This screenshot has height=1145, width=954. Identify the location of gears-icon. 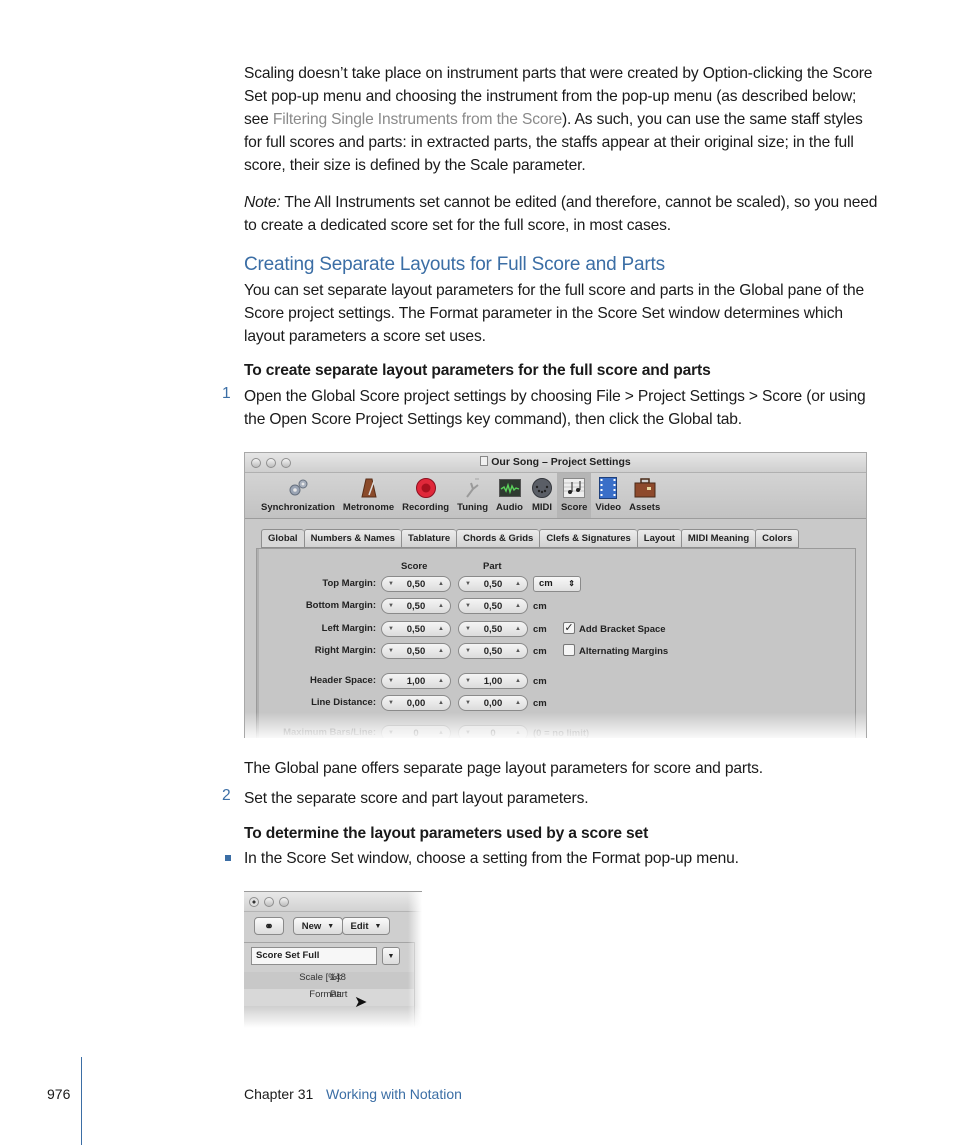
(298, 488).